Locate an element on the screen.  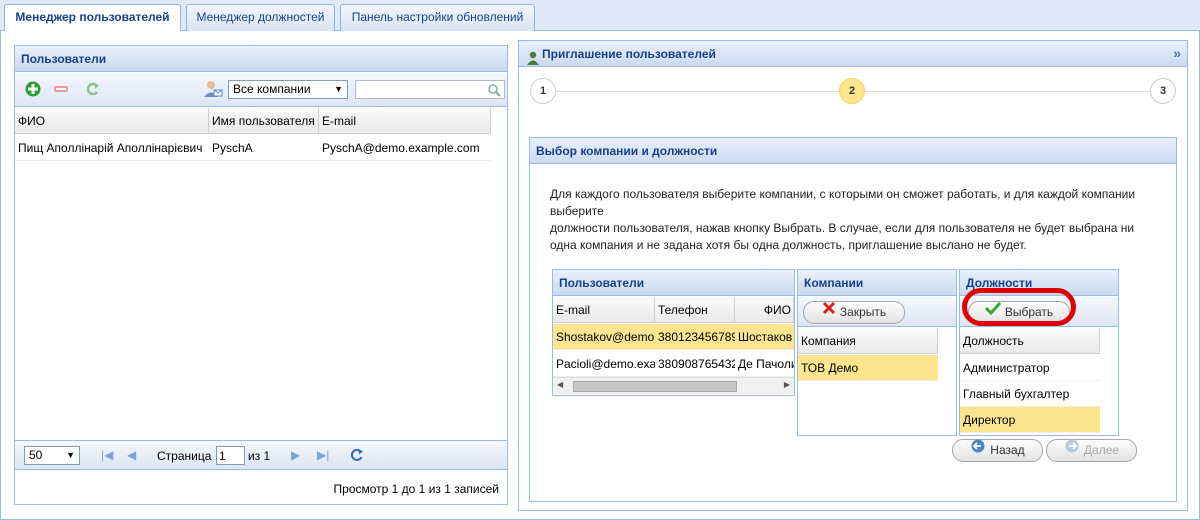
scrollbar-thumb is located at coordinates (655, 386).